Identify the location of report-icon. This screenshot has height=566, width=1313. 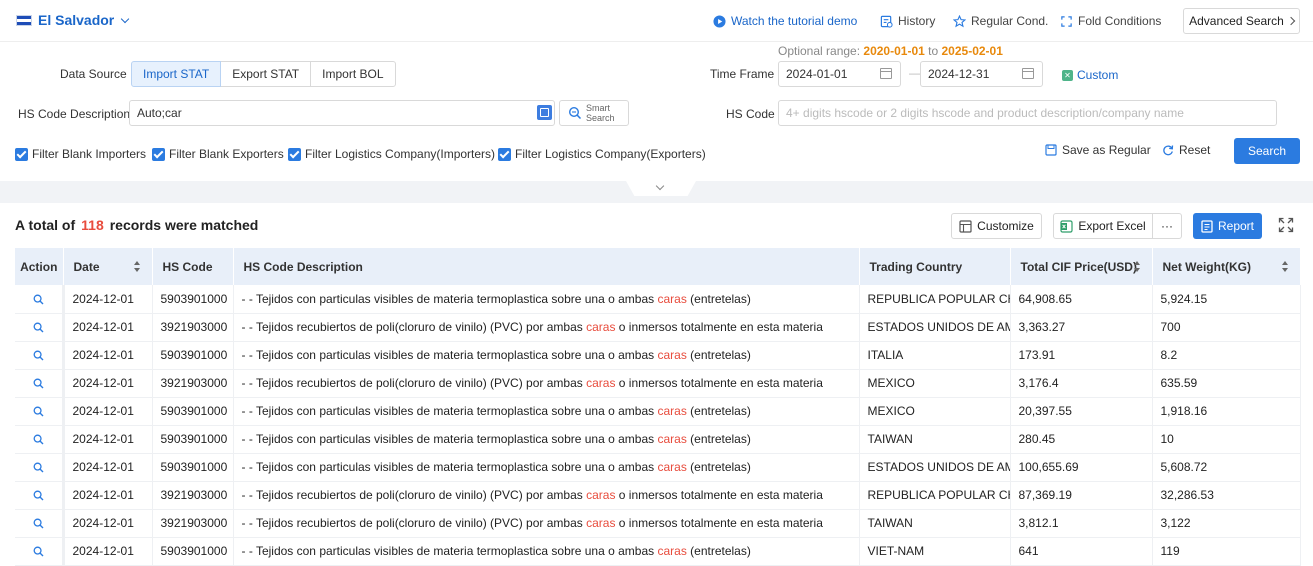
(1207, 226).